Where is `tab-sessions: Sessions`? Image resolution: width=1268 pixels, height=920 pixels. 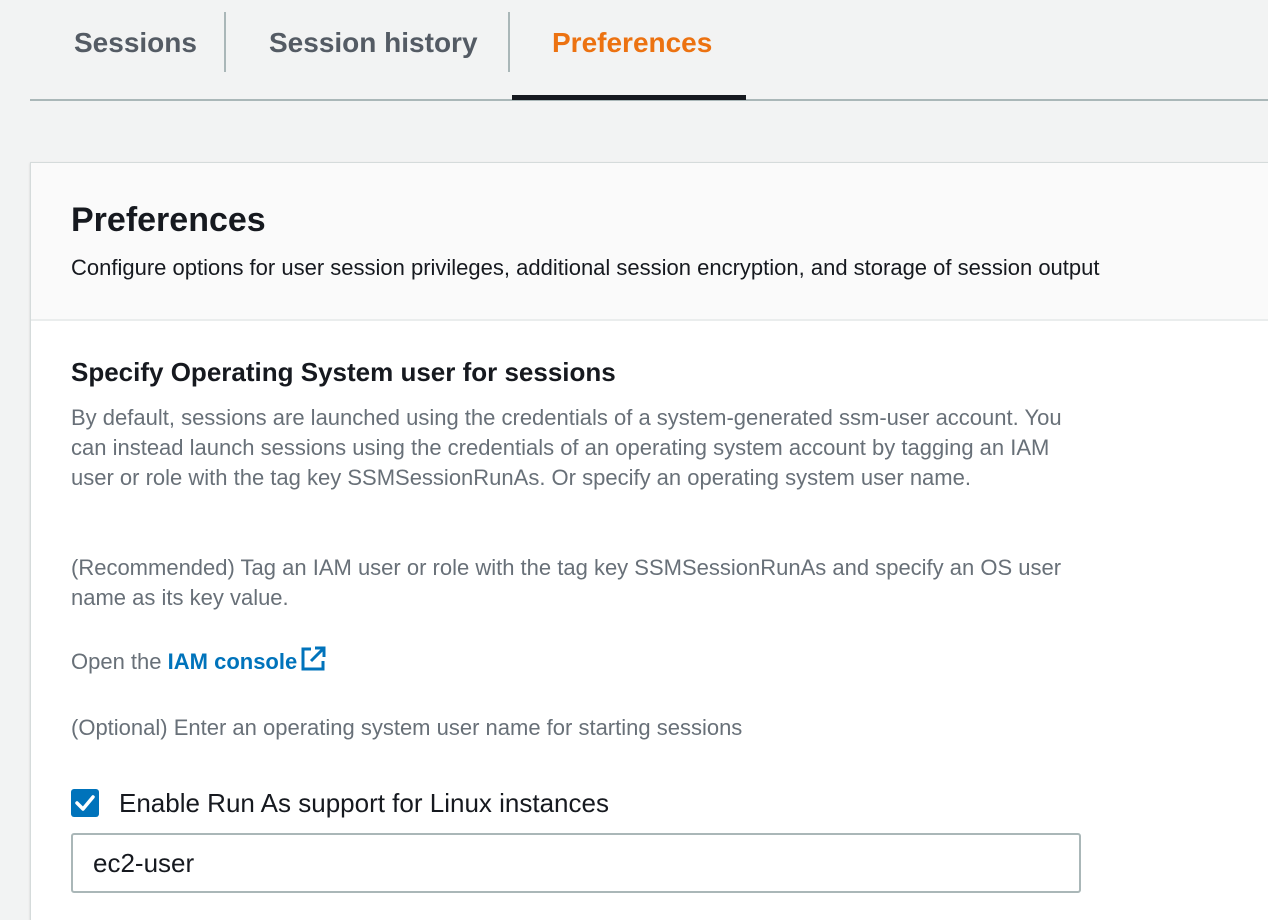
tab-sessions: Sessions is located at coordinates (135, 50).